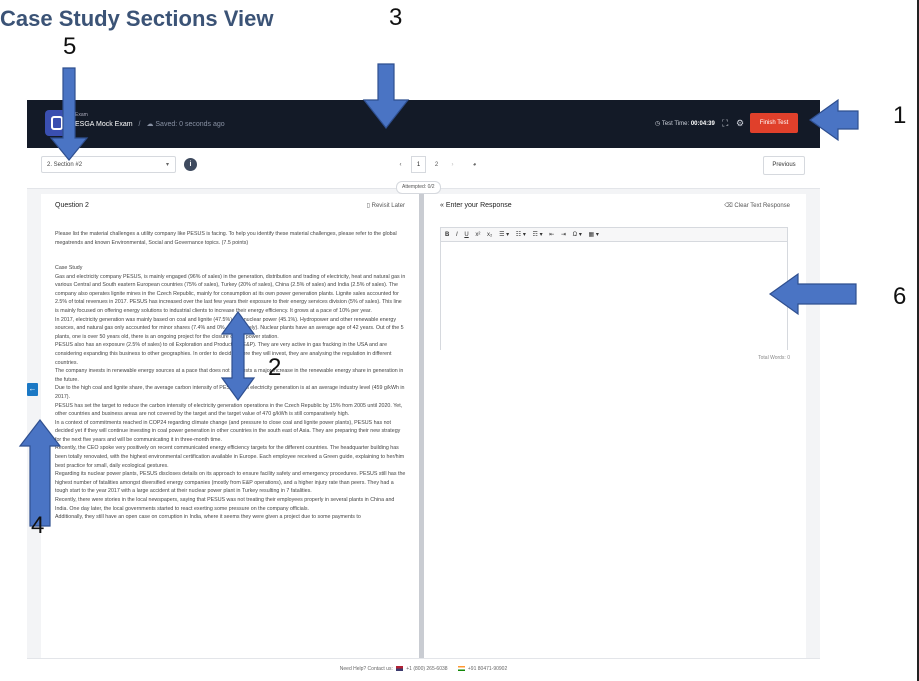 This screenshot has width=919, height=681. Describe the element at coordinates (900, 115) in the screenshot. I see `marker-1: 1` at that location.